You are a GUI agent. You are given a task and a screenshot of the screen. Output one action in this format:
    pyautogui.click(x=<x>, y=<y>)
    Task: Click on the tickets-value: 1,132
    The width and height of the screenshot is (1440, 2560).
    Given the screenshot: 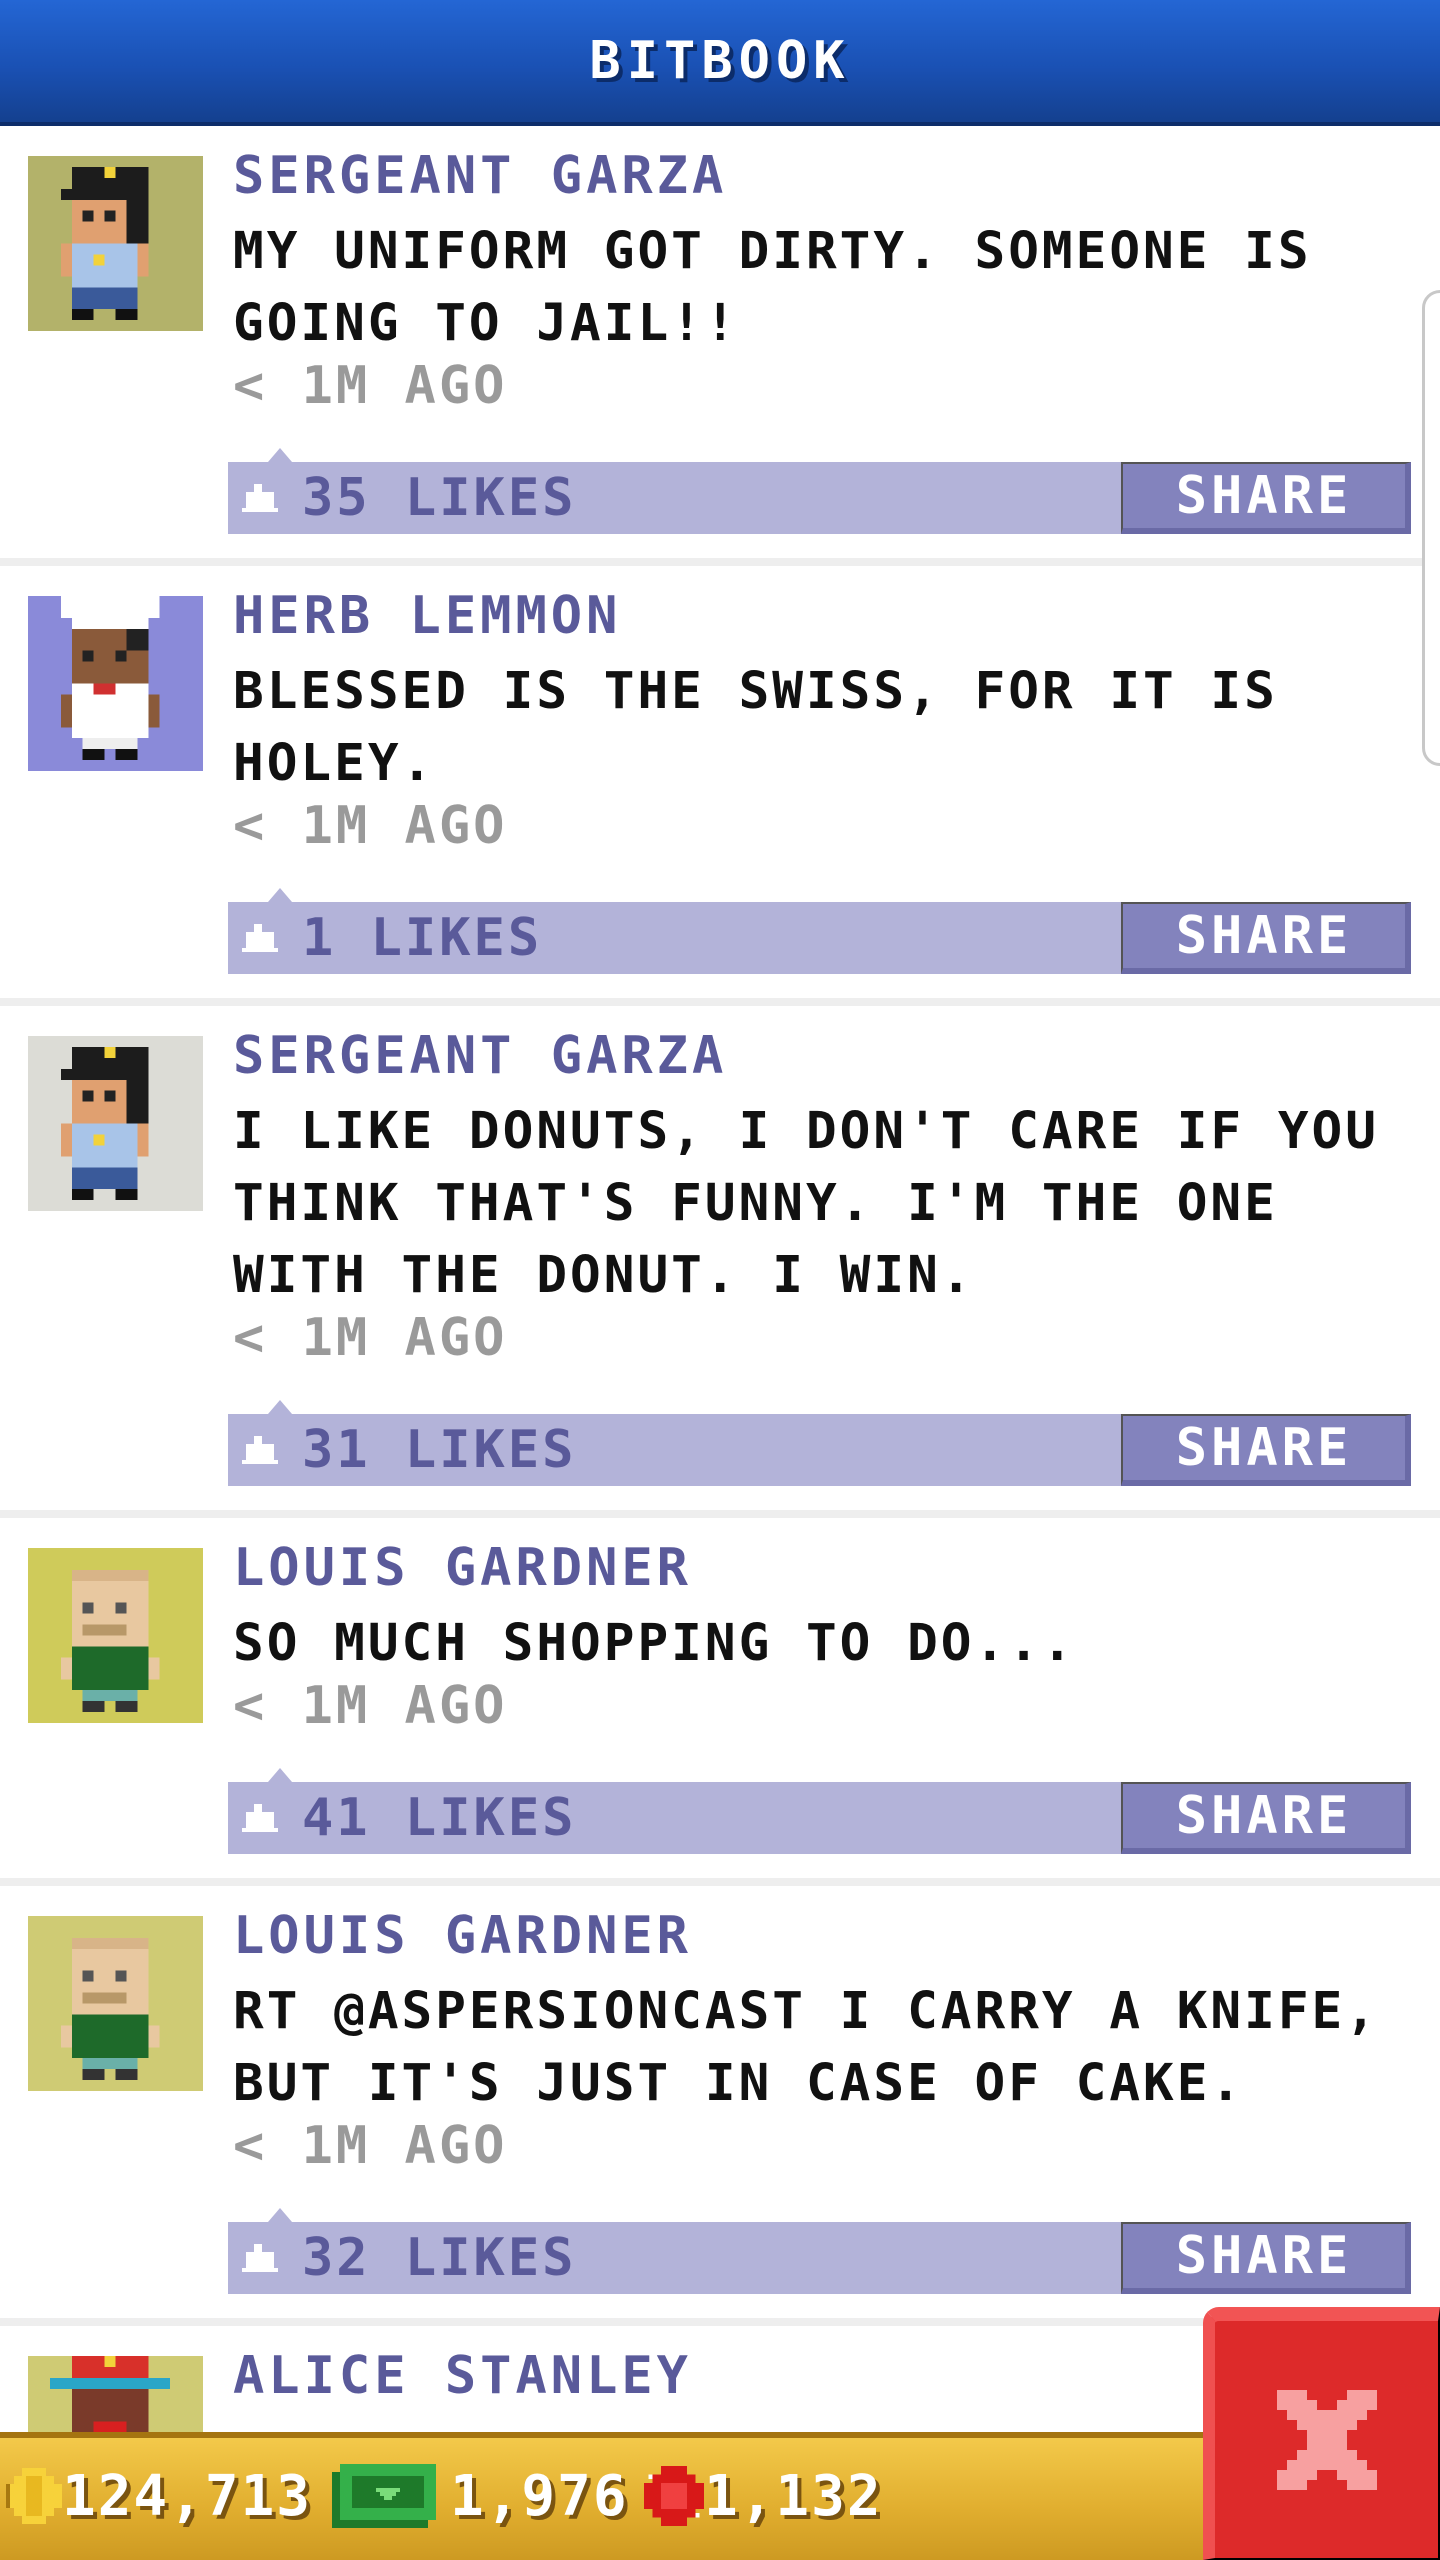 What is the action you would take?
    pyautogui.click(x=793, y=2496)
    